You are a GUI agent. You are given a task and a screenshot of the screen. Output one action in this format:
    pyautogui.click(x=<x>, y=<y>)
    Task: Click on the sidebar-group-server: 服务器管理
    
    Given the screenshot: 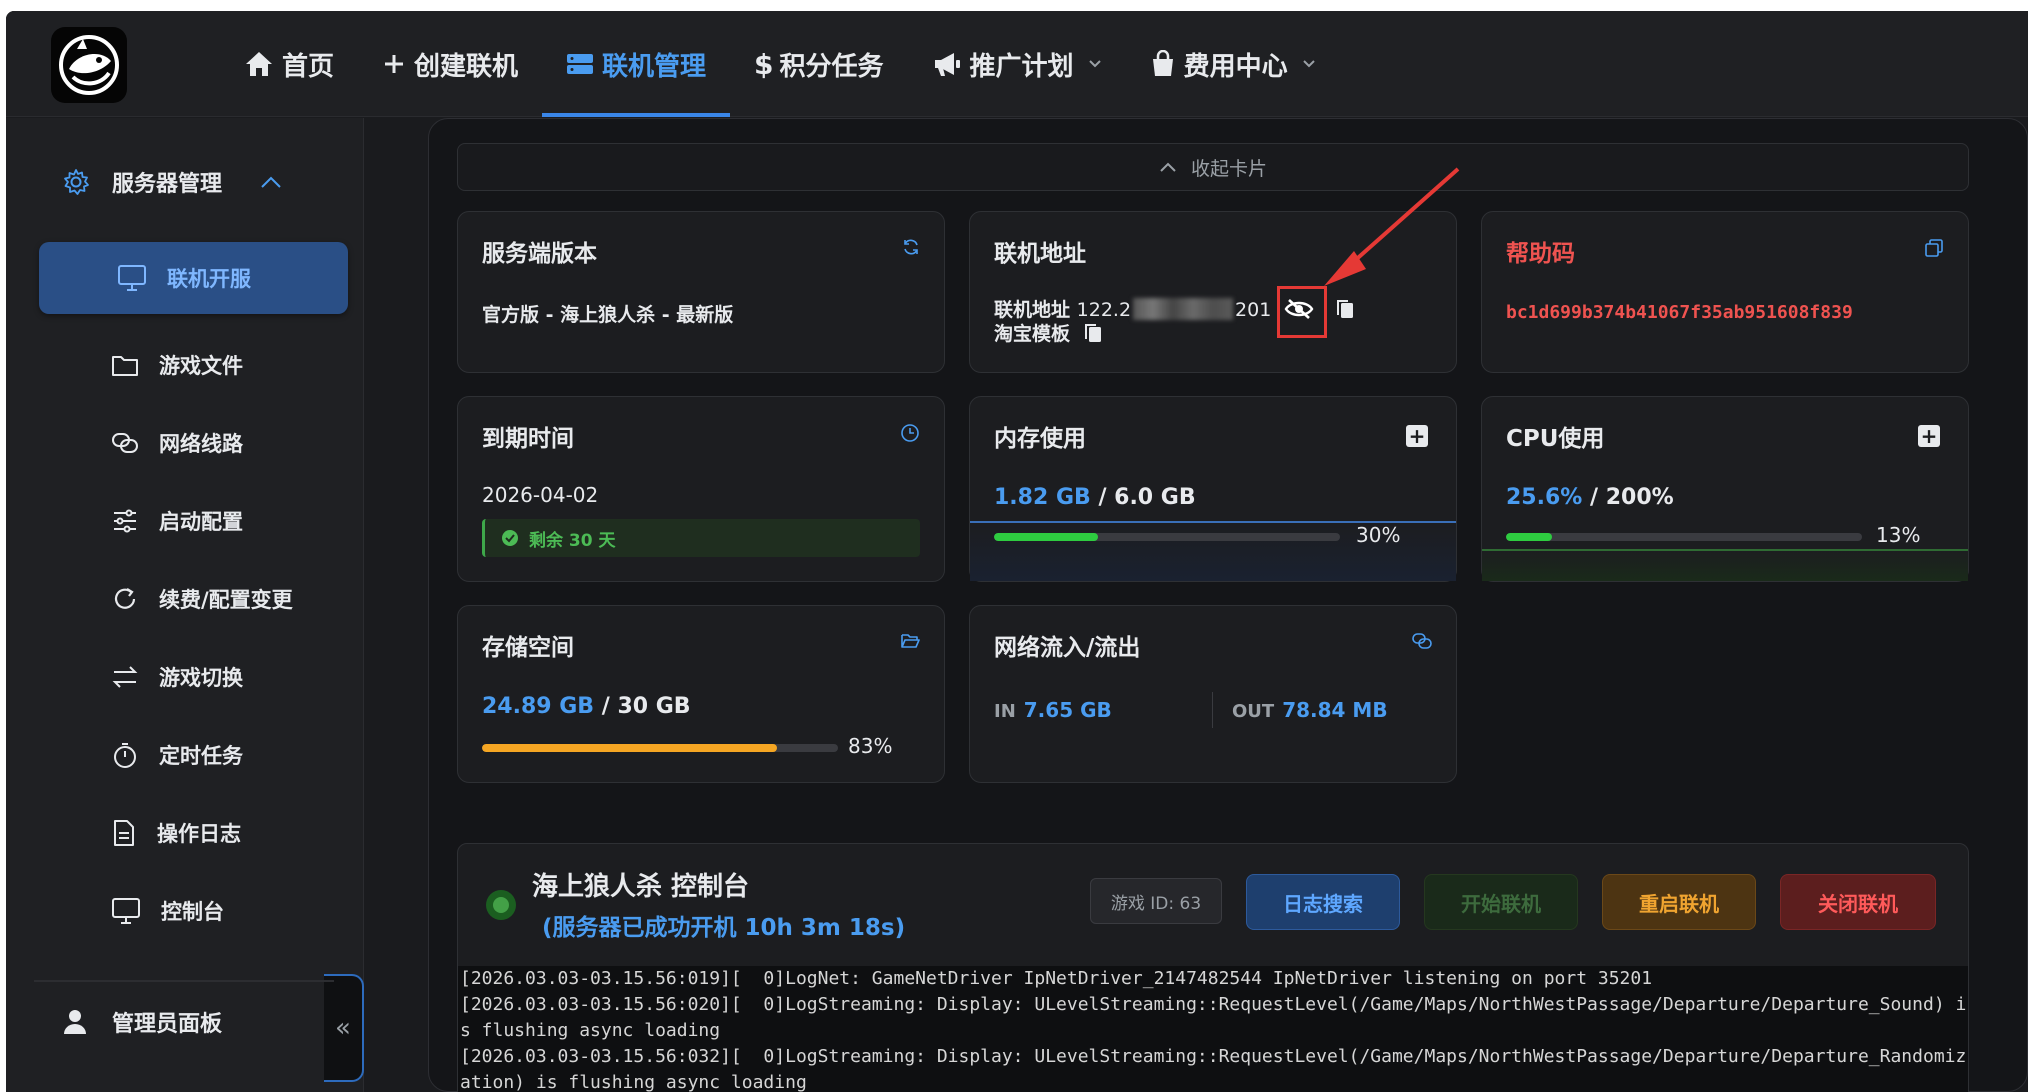 What is the action you would take?
    pyautogui.click(x=183, y=182)
    